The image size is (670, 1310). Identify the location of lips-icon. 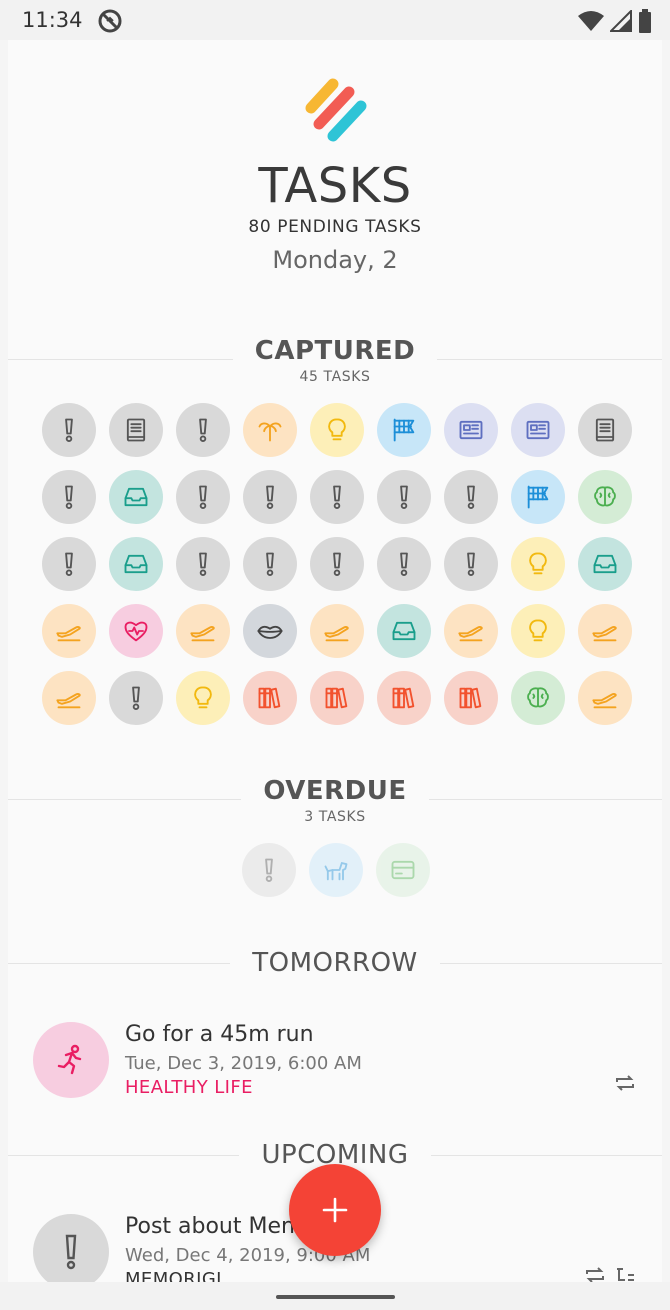
(270, 632).